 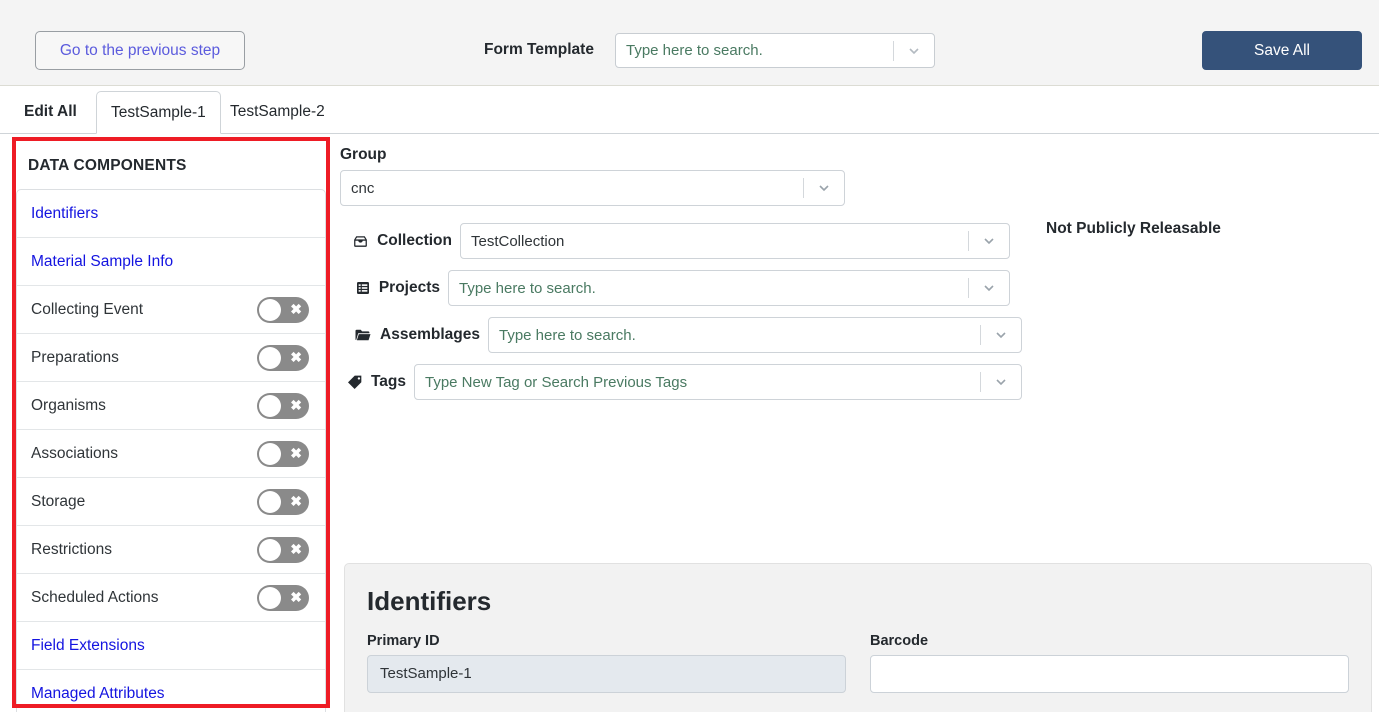 What do you see at coordinates (50, 112) in the screenshot?
I see `tab-edit-all: Edit All` at bounding box center [50, 112].